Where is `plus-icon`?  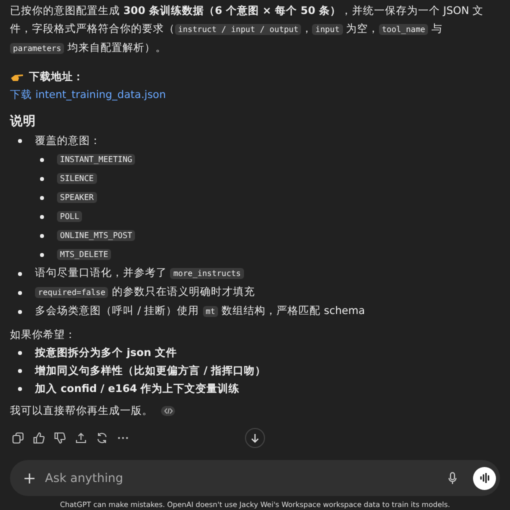 plus-icon is located at coordinates (29, 478).